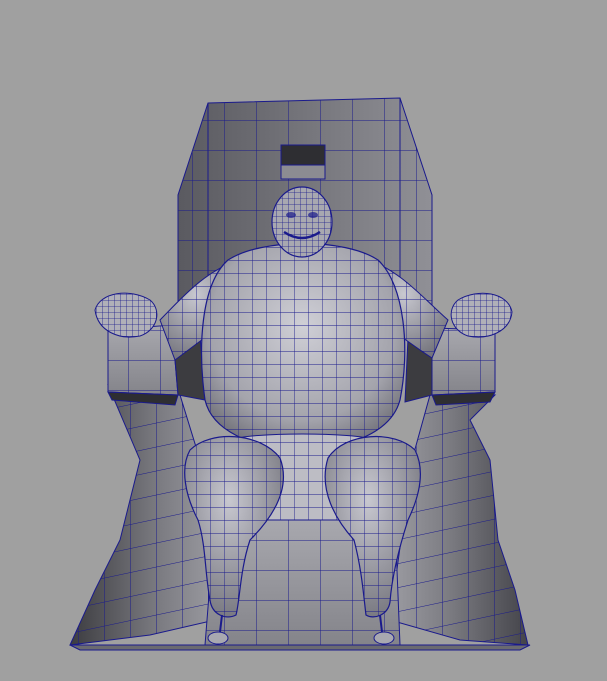 Image resolution: width=607 pixels, height=681 pixels. I want to click on base-floor-edge, so click(300, 647).